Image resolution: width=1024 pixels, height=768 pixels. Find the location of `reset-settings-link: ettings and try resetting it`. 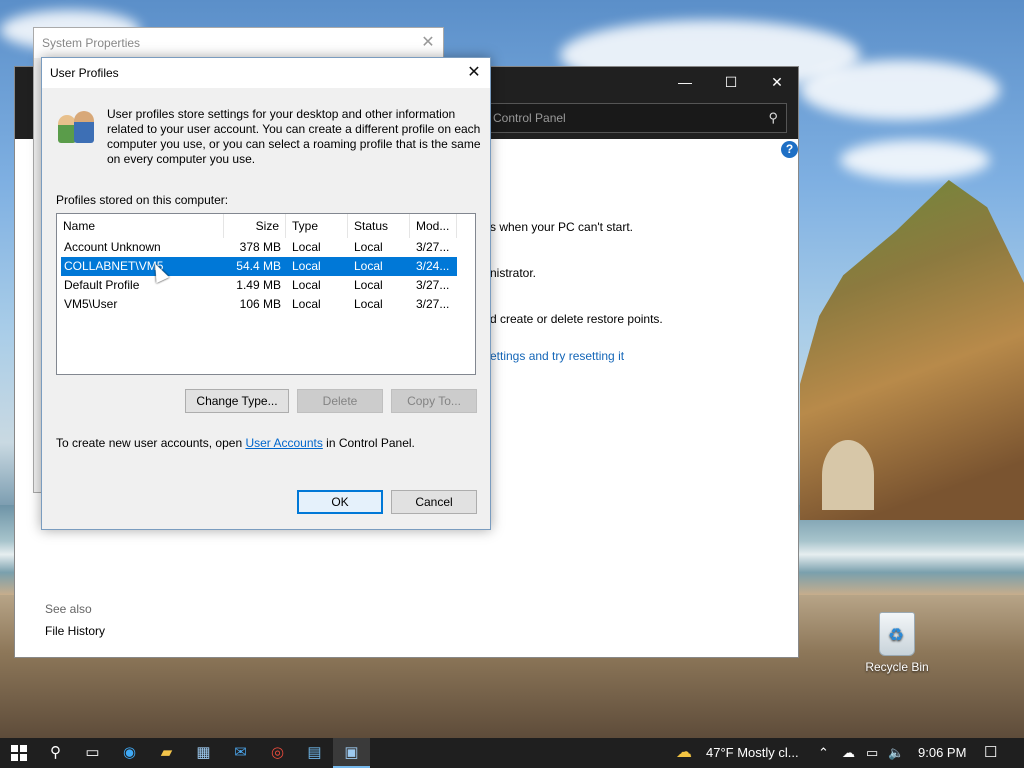

reset-settings-link: ettings and try resetting it is located at coordinates (557, 356).